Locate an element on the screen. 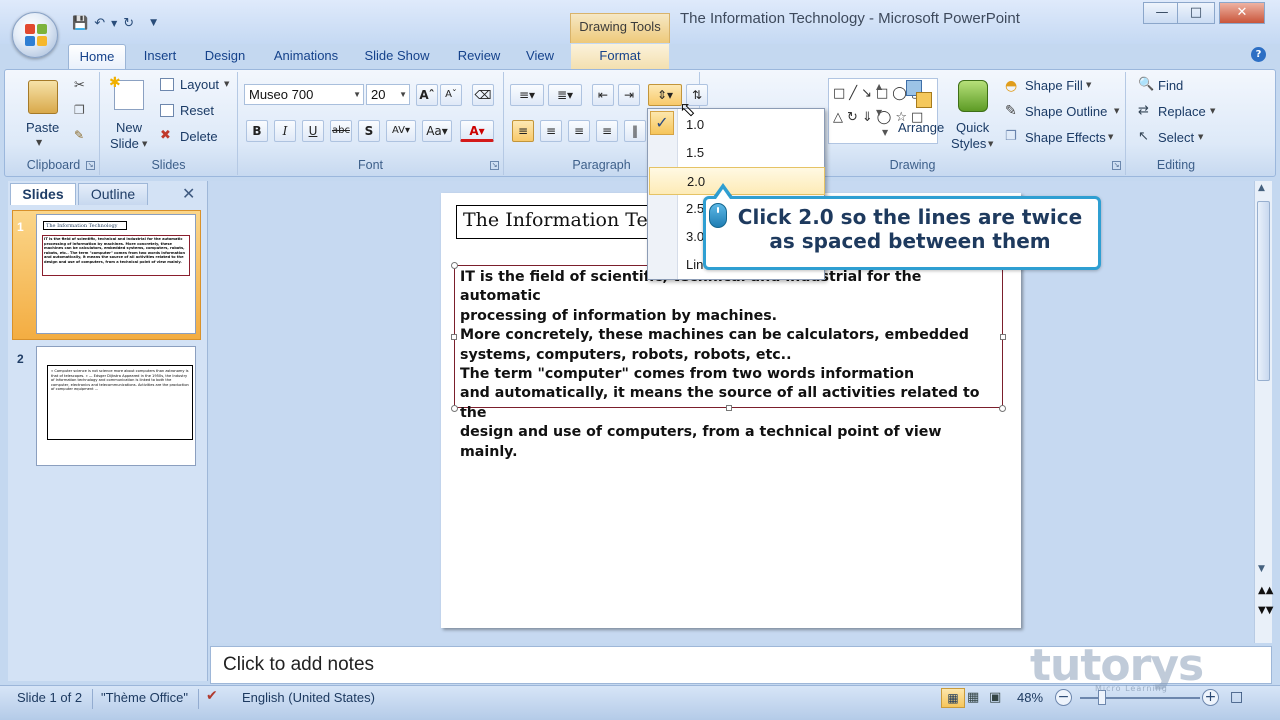 The image size is (1280, 720). scroll-down-icon: ▼ is located at coordinates (1261, 569).